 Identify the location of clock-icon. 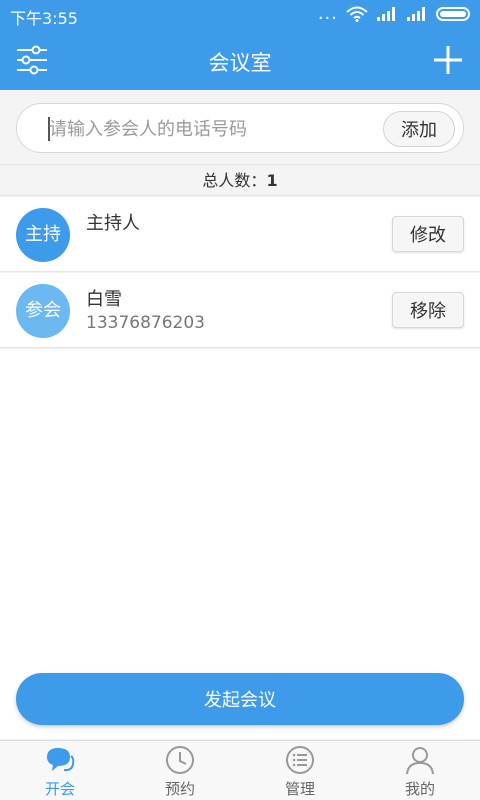
(180, 760).